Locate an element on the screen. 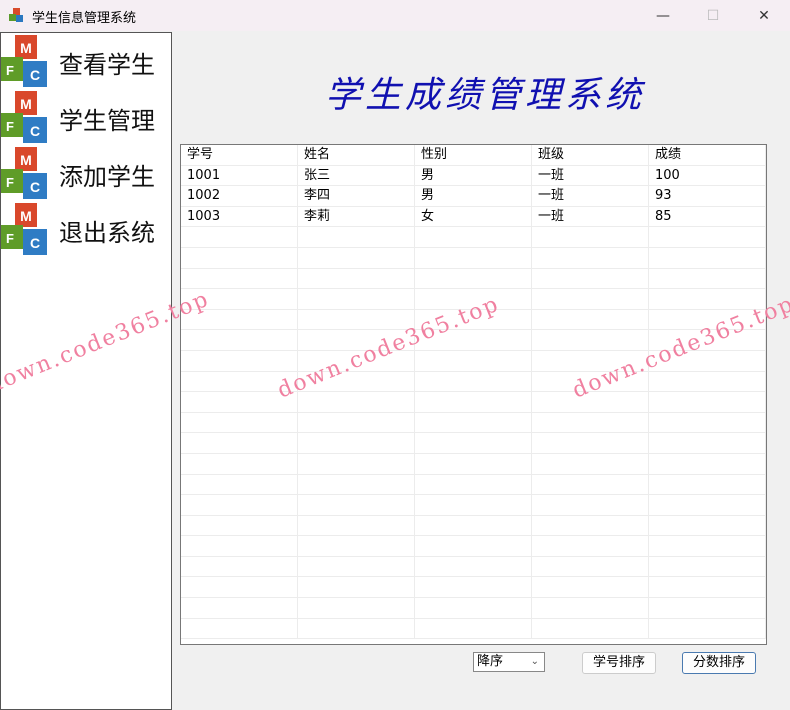 The height and width of the screenshot is (710, 790). sidebar-item-label: 查看学生 is located at coordinates (107, 65).